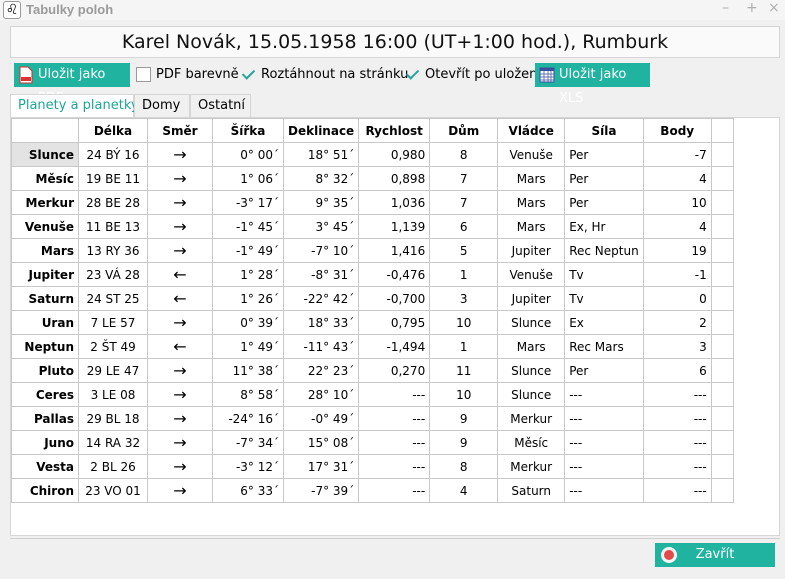 This screenshot has width=785, height=579. Describe the element at coordinates (113, 370) in the screenshot. I see `longitude-cell: 29 LE 47` at that location.